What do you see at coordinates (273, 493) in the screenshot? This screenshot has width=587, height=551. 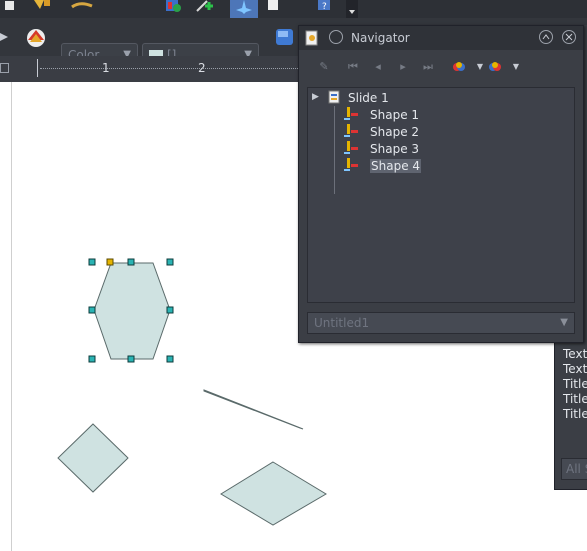 I see `flat-diamond-shape` at bounding box center [273, 493].